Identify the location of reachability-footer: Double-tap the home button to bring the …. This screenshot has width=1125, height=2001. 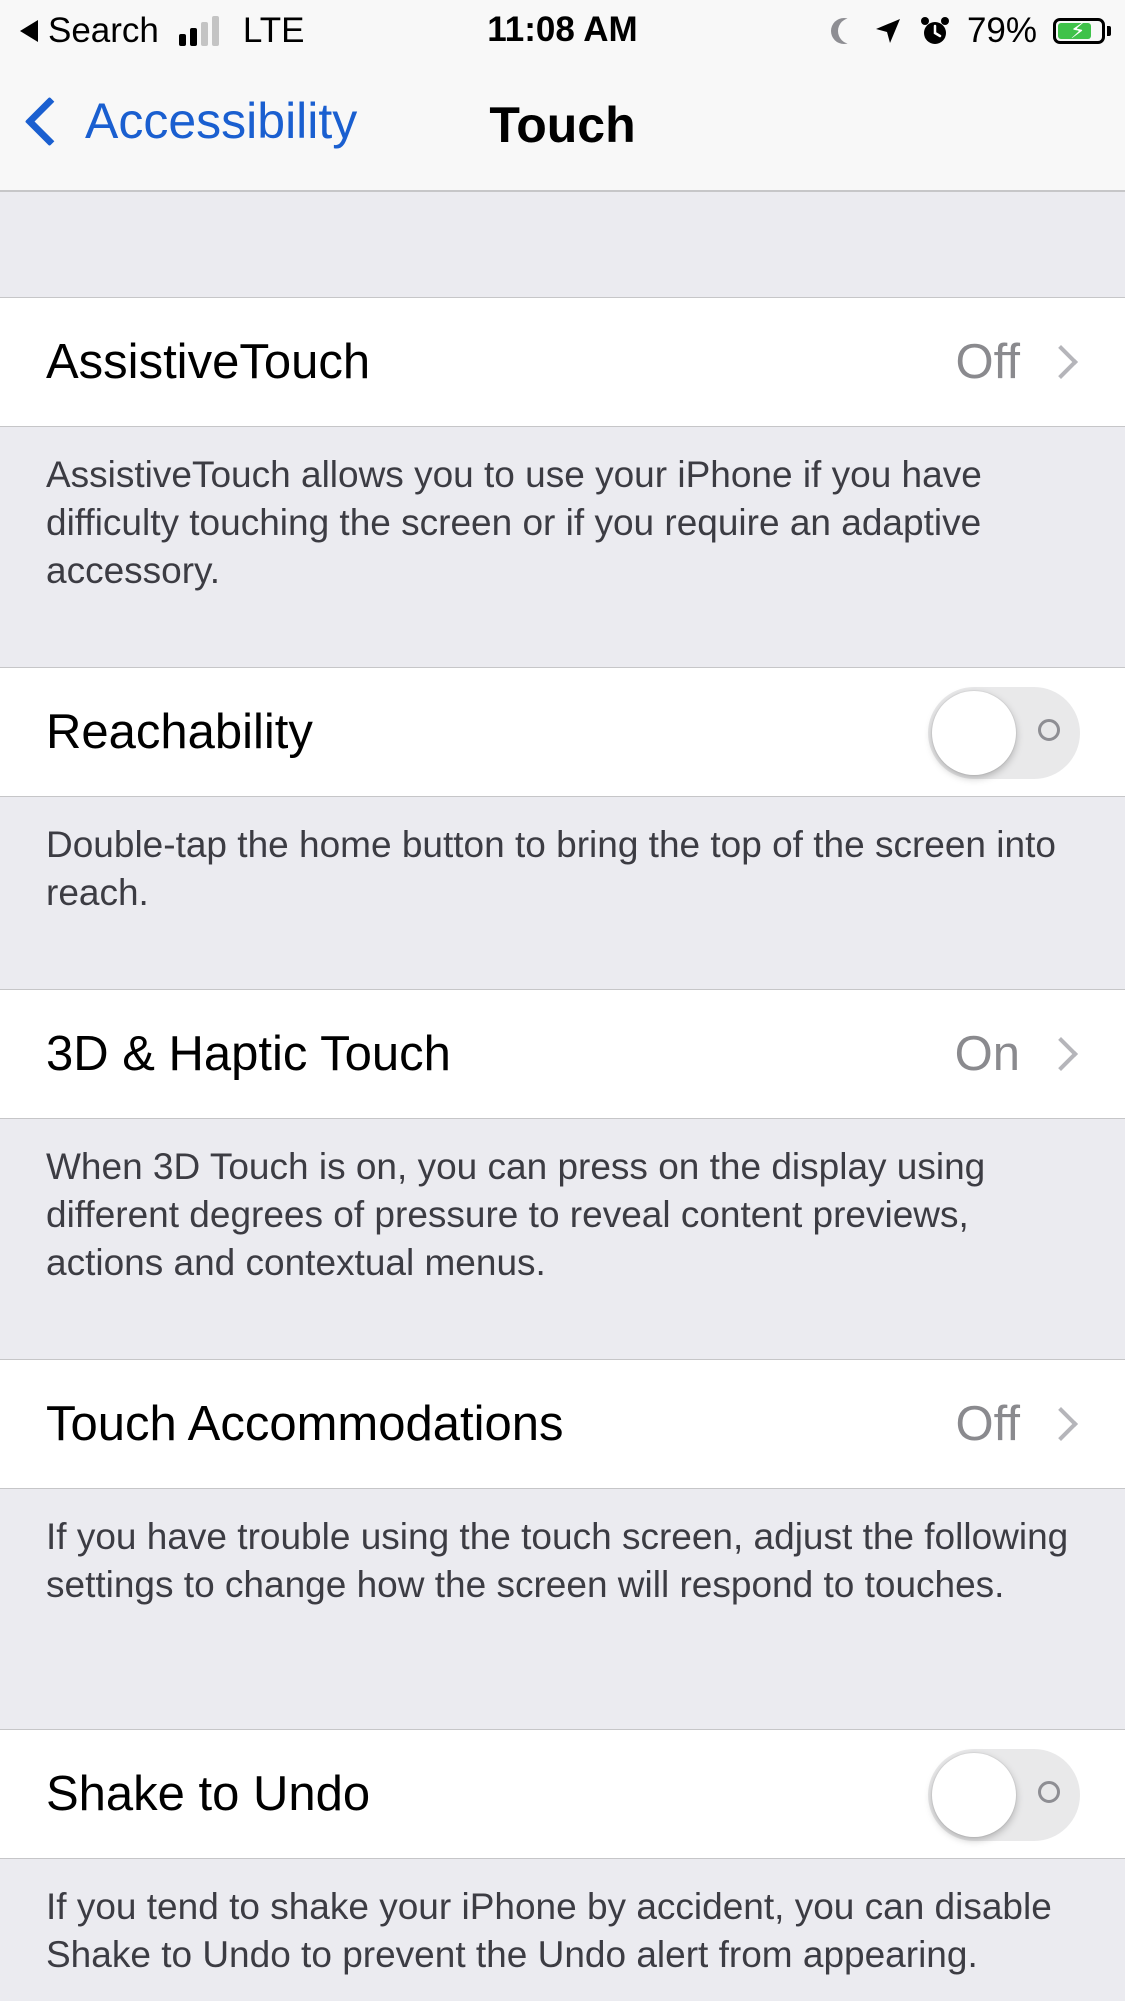
(551, 868).